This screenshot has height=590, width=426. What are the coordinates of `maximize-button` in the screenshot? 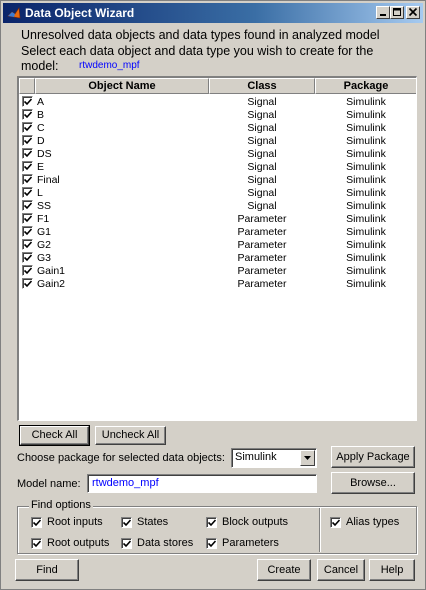 It's located at (397, 12).